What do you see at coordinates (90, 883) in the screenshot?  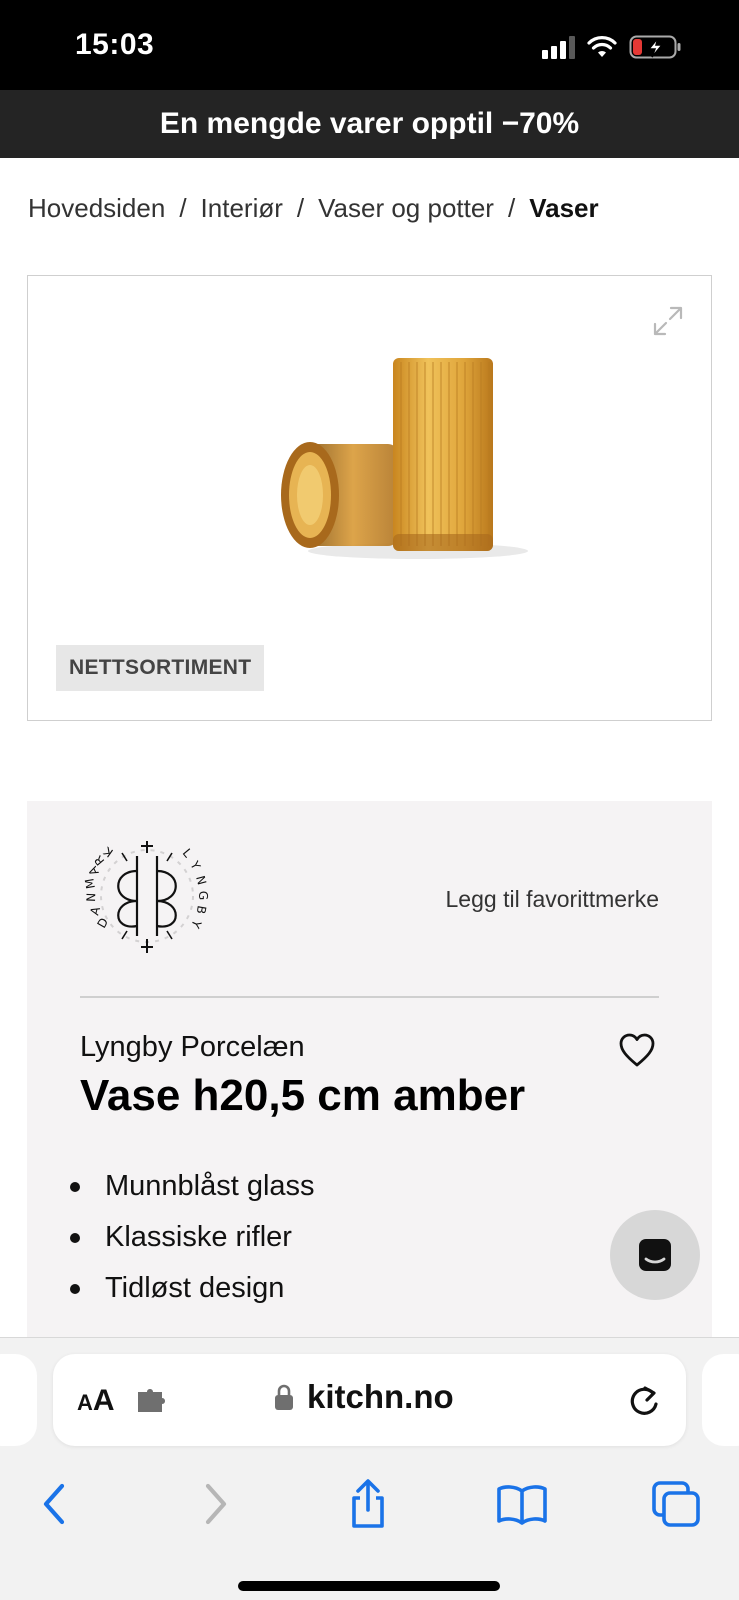 I see `svg-text: M` at bounding box center [90, 883].